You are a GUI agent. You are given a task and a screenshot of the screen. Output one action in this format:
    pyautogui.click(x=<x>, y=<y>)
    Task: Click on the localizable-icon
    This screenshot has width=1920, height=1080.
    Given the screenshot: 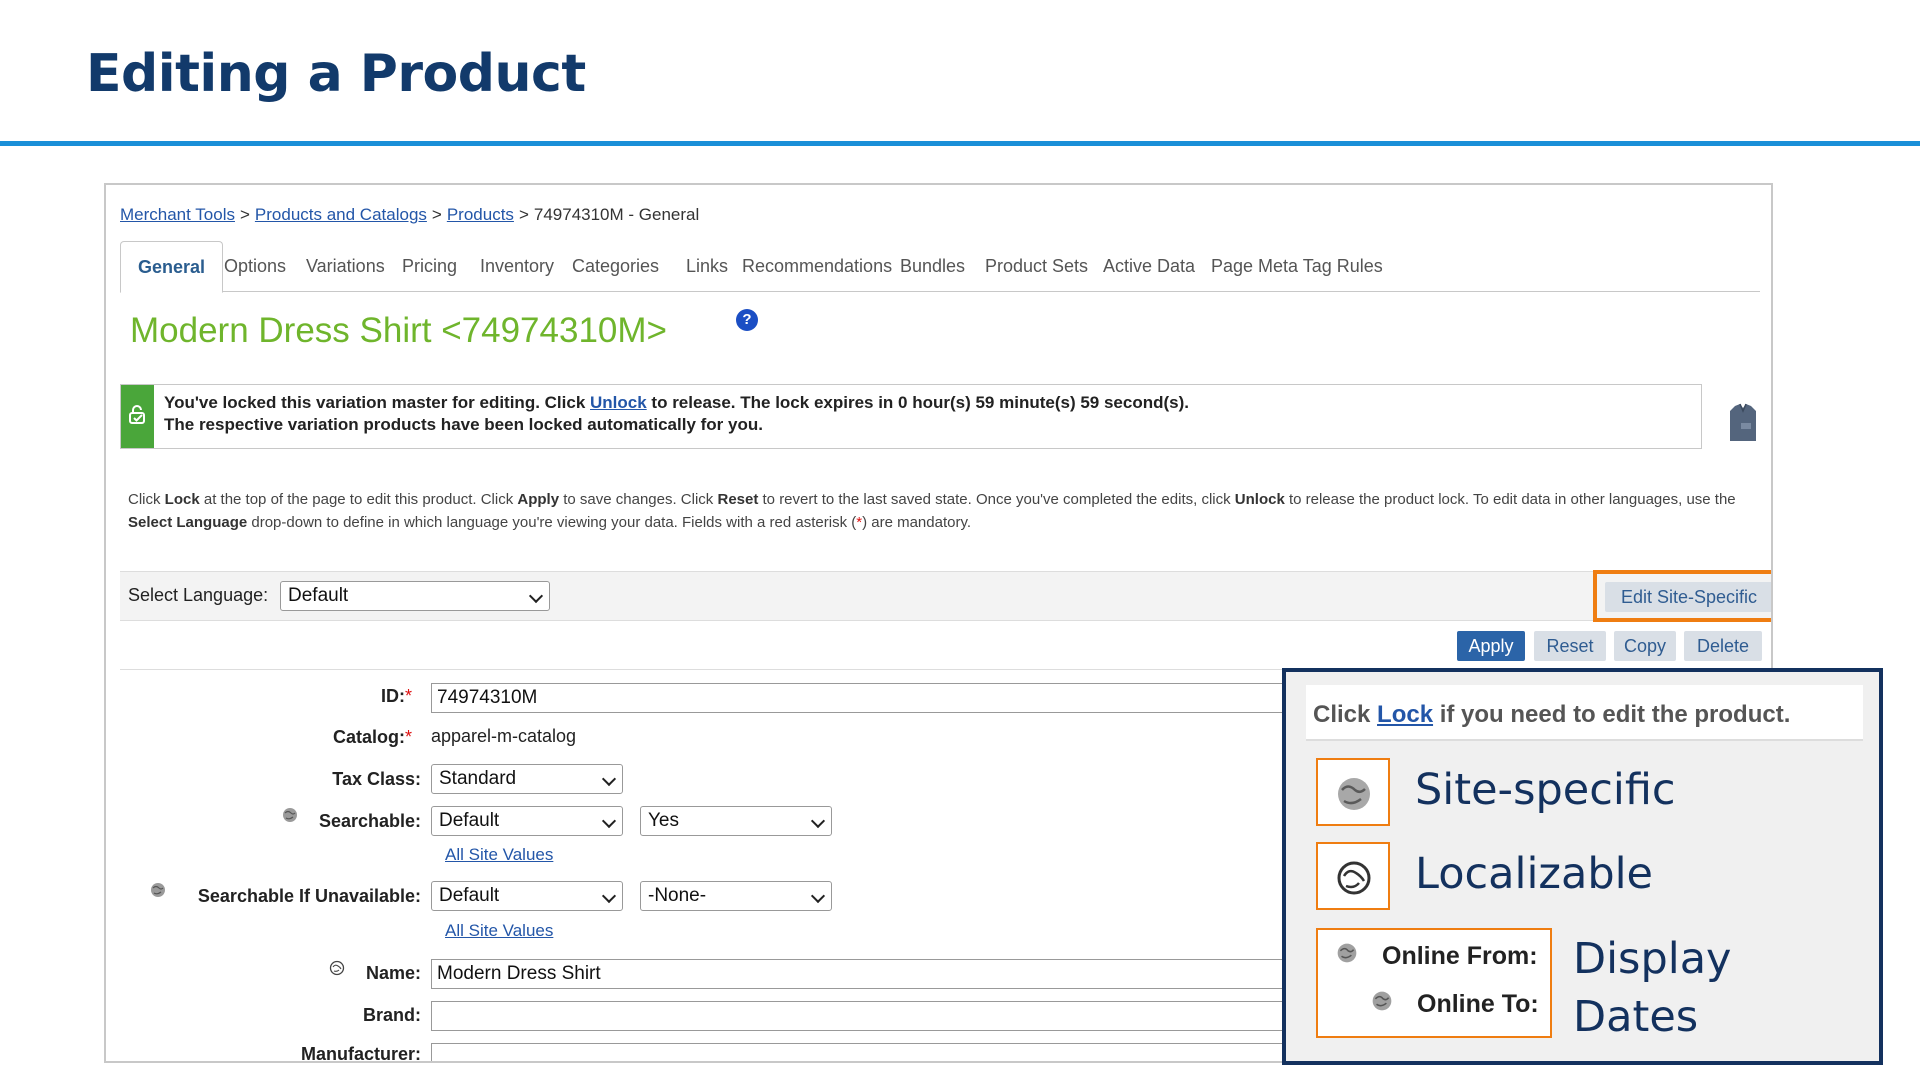 What is the action you would take?
    pyautogui.click(x=1354, y=878)
    